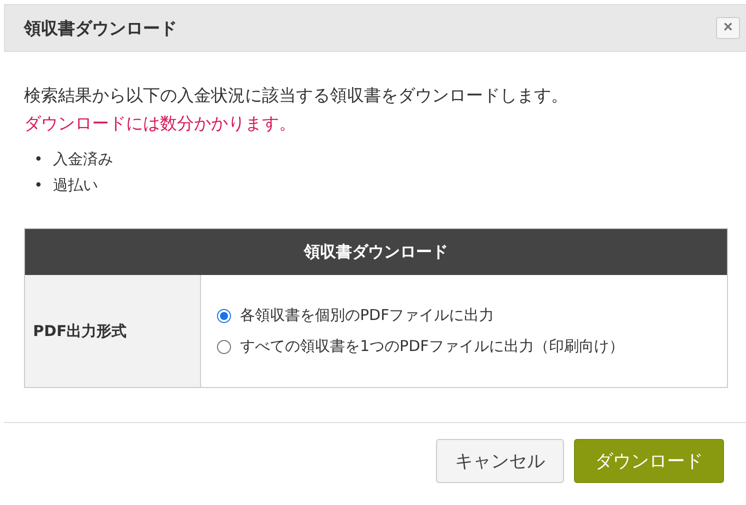 The height and width of the screenshot is (505, 746). Describe the element at coordinates (100, 29) in the screenshot. I see `dialog-title: 領収書ダウンロード` at that location.